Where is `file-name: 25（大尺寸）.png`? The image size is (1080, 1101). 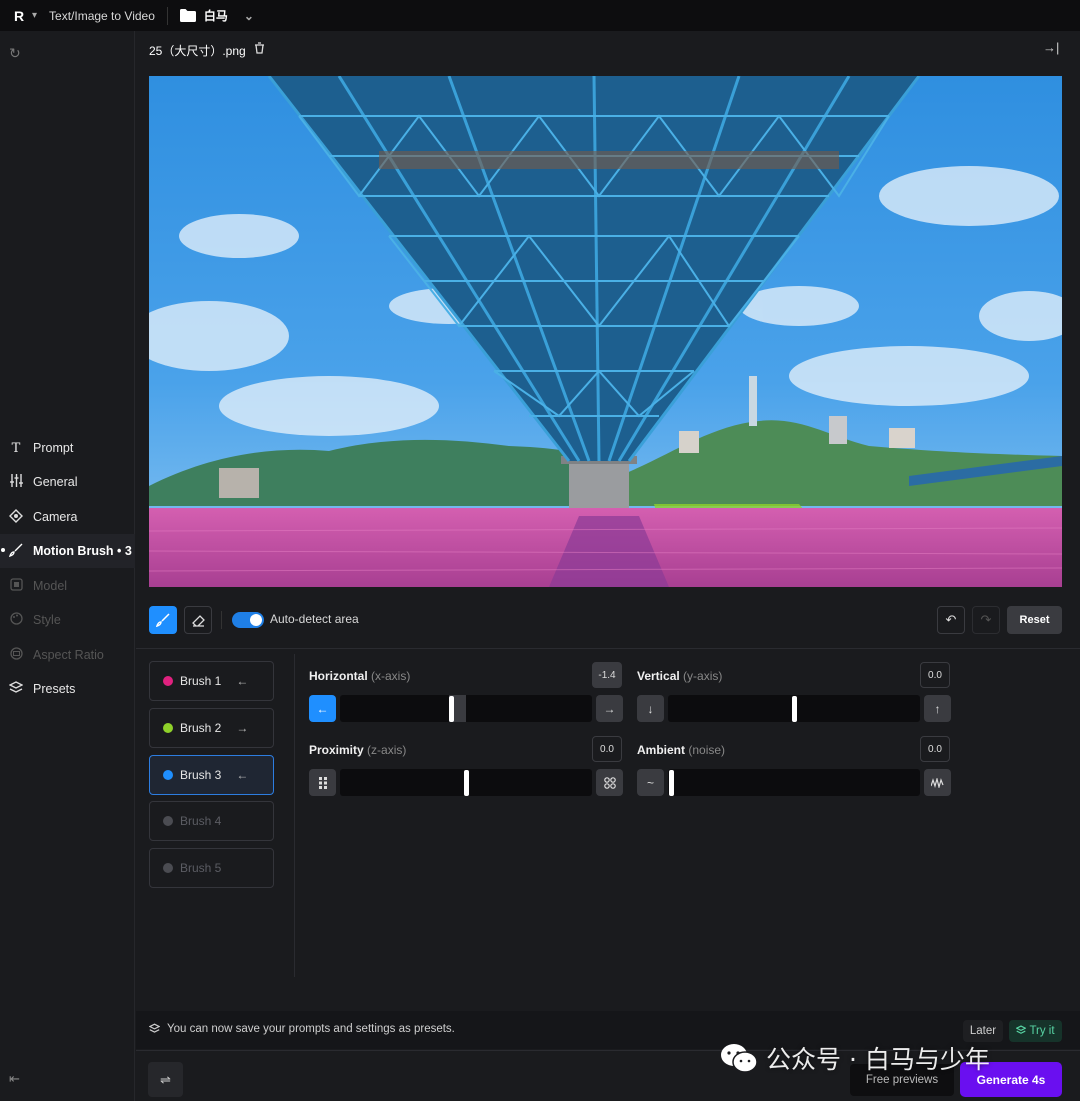 file-name: 25（大尺寸）.png is located at coordinates (197, 51).